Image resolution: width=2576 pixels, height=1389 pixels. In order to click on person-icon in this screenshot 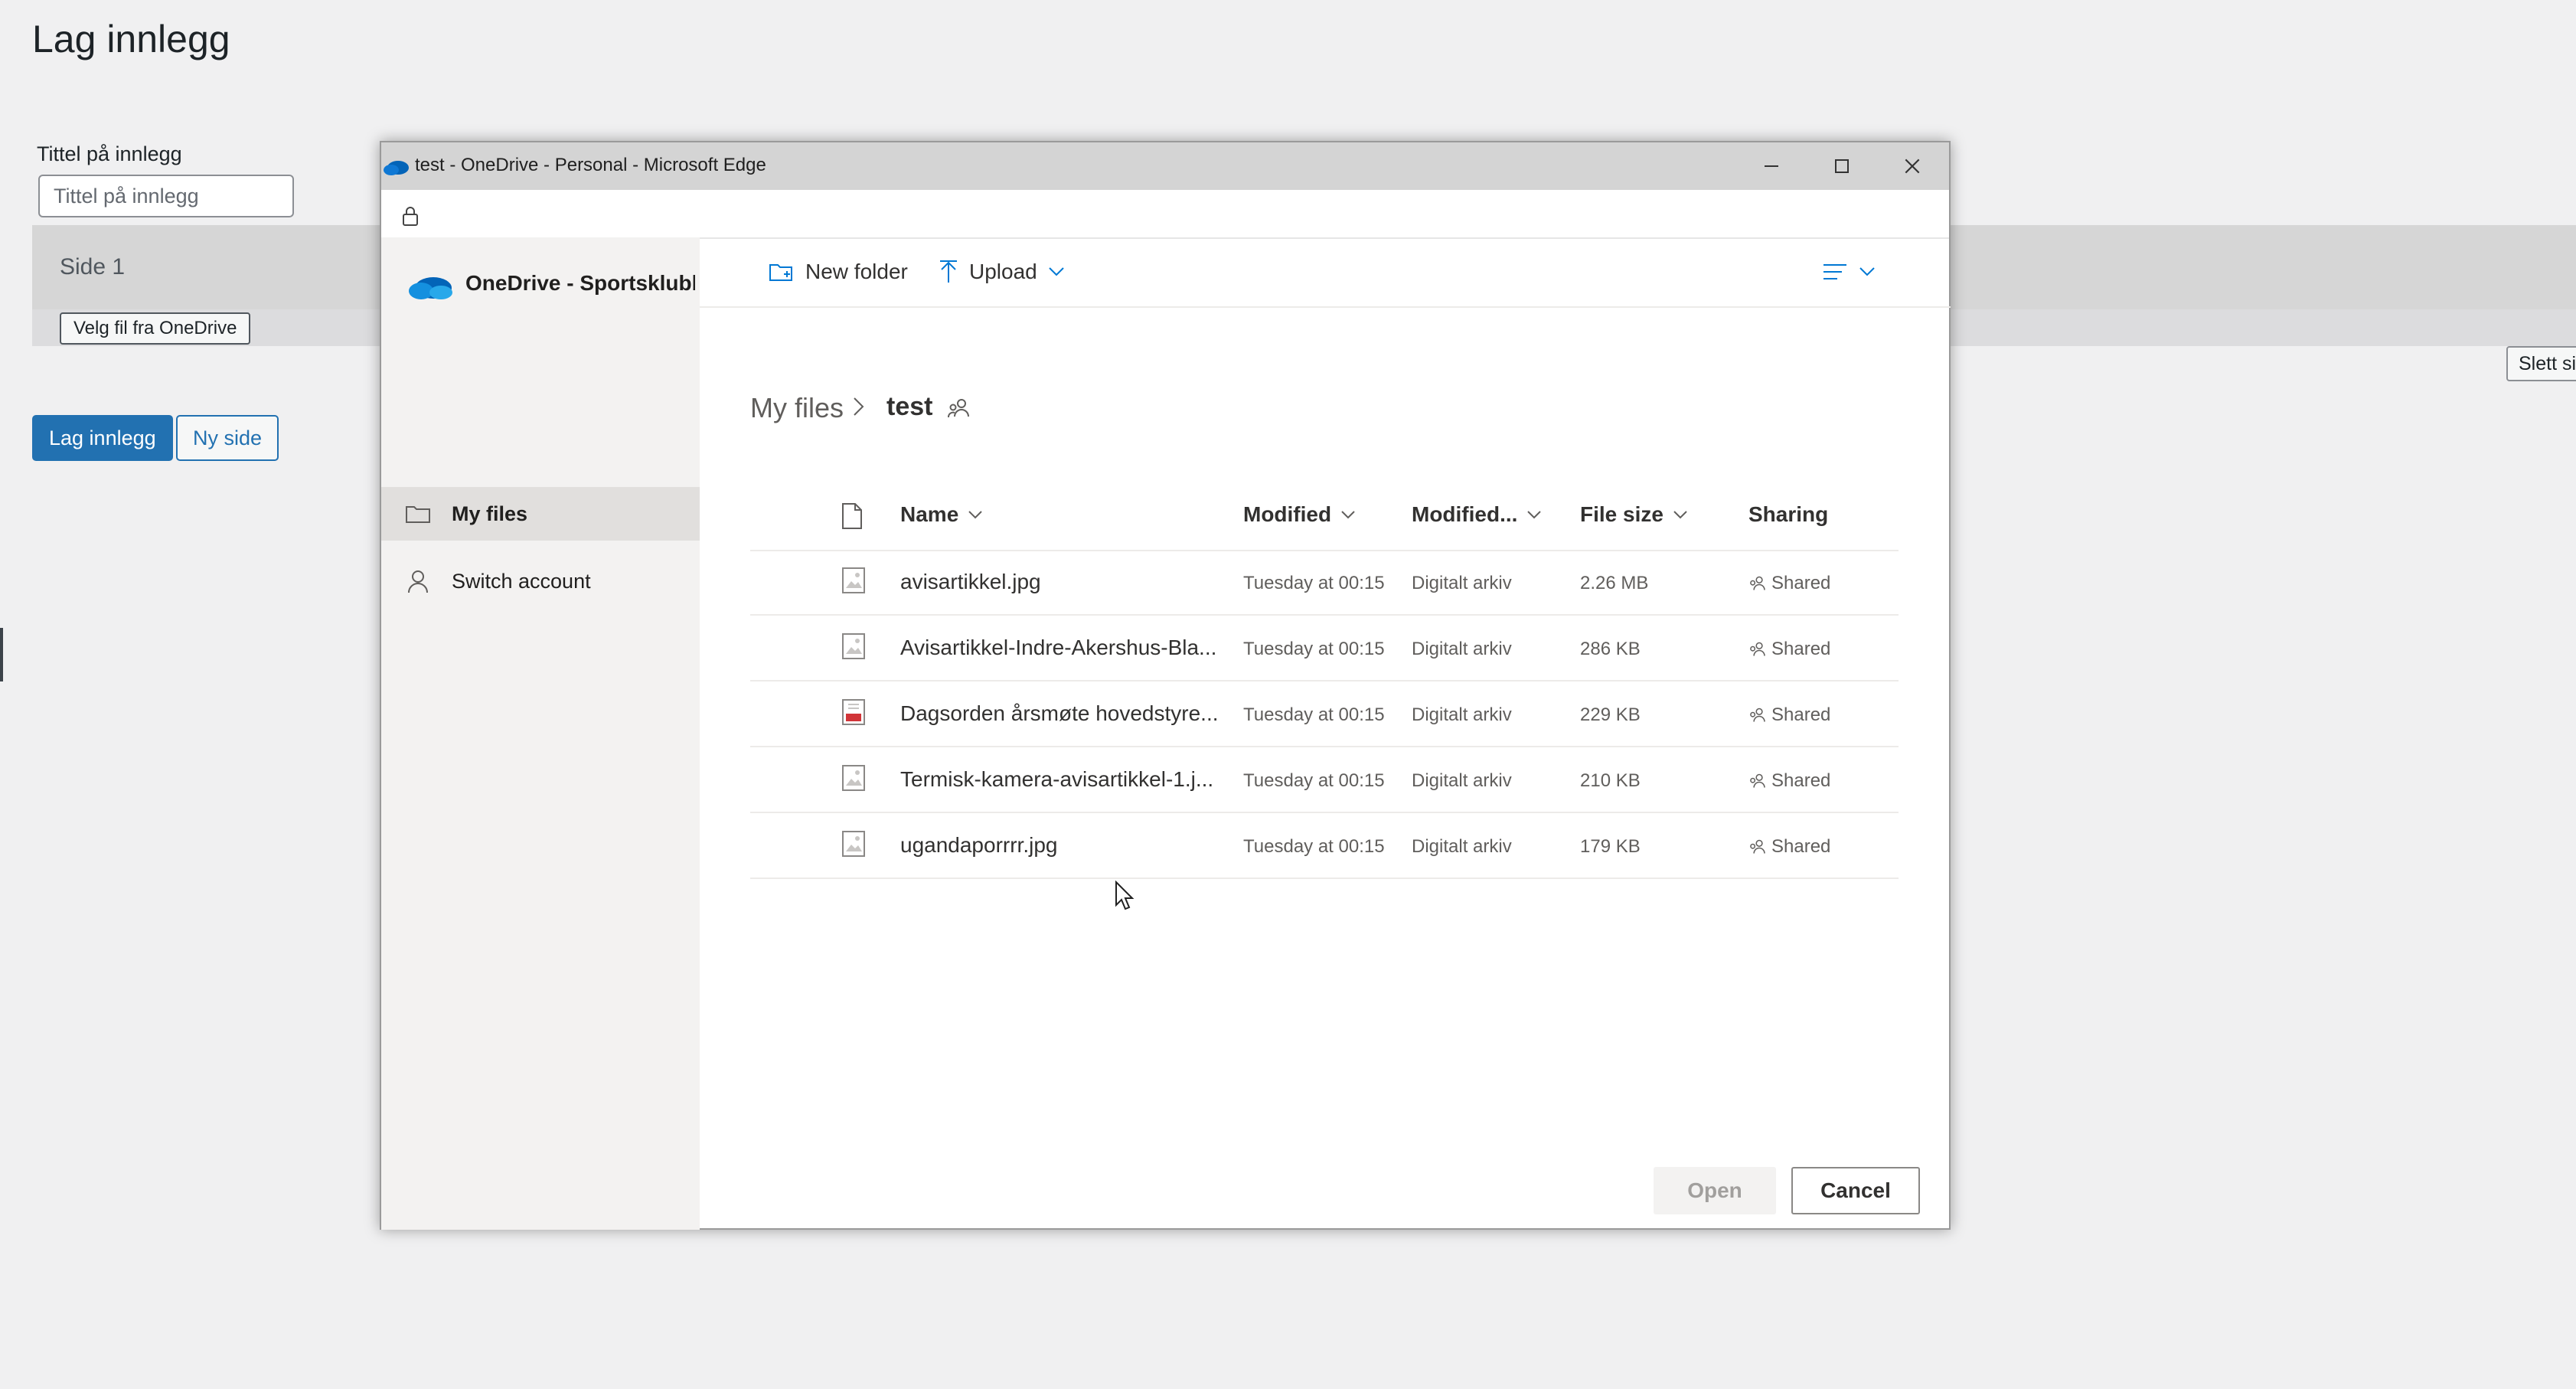, I will do `click(418, 581)`.